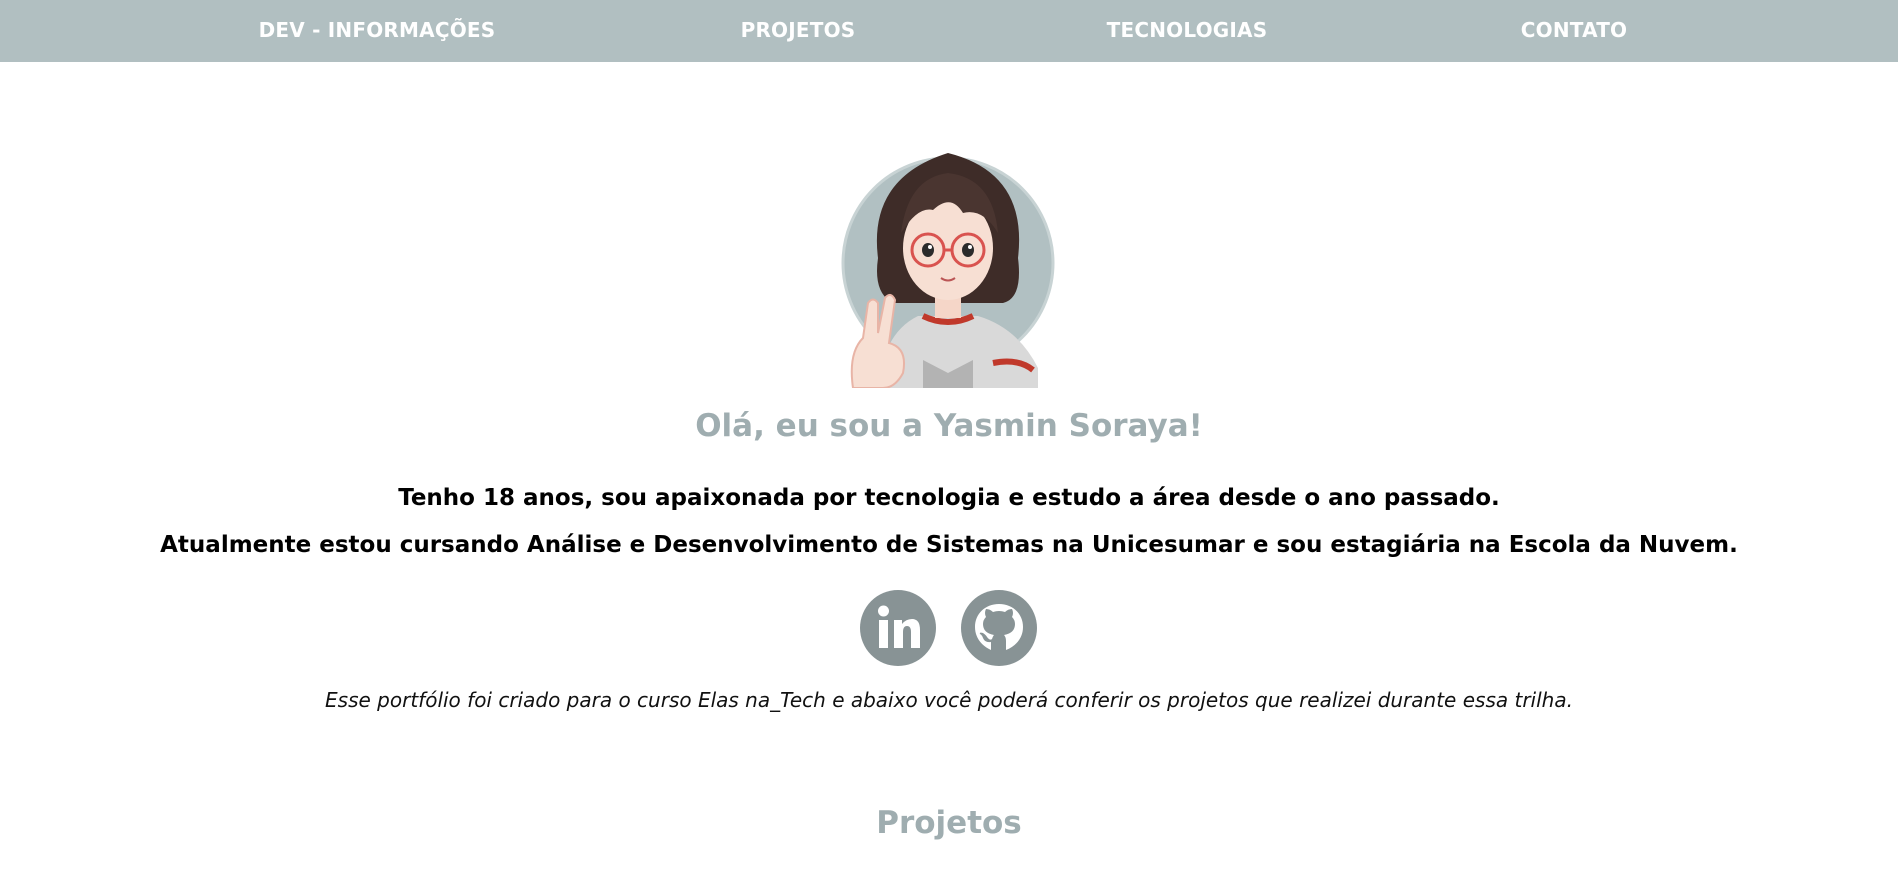  I want to click on nav-link-contato: CONTATO, so click(1574, 31).